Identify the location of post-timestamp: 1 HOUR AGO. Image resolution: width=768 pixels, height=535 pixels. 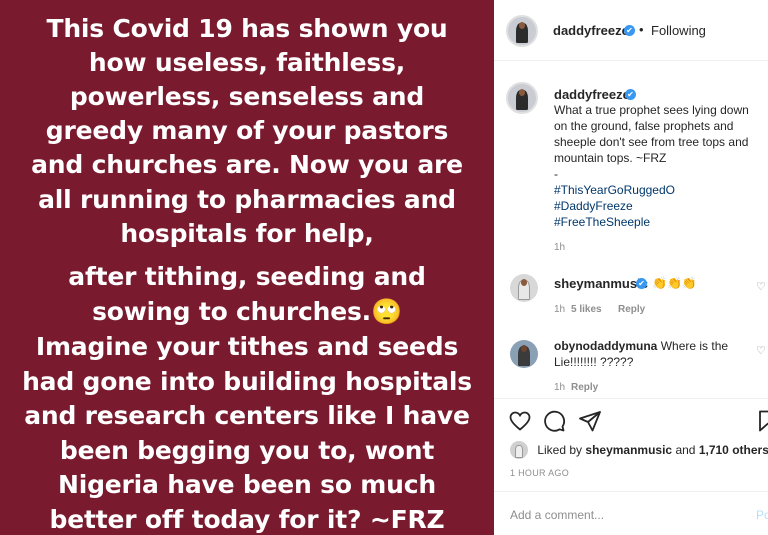
(539, 473).